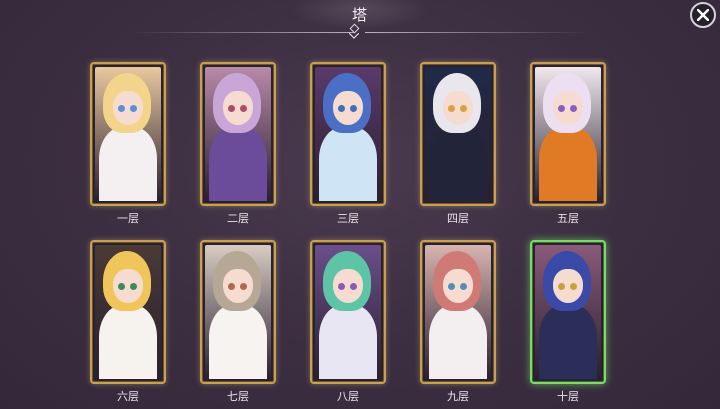 This screenshot has height=409, width=720. Describe the element at coordinates (458, 396) in the screenshot. I see `floor-label-9: 九层` at that location.